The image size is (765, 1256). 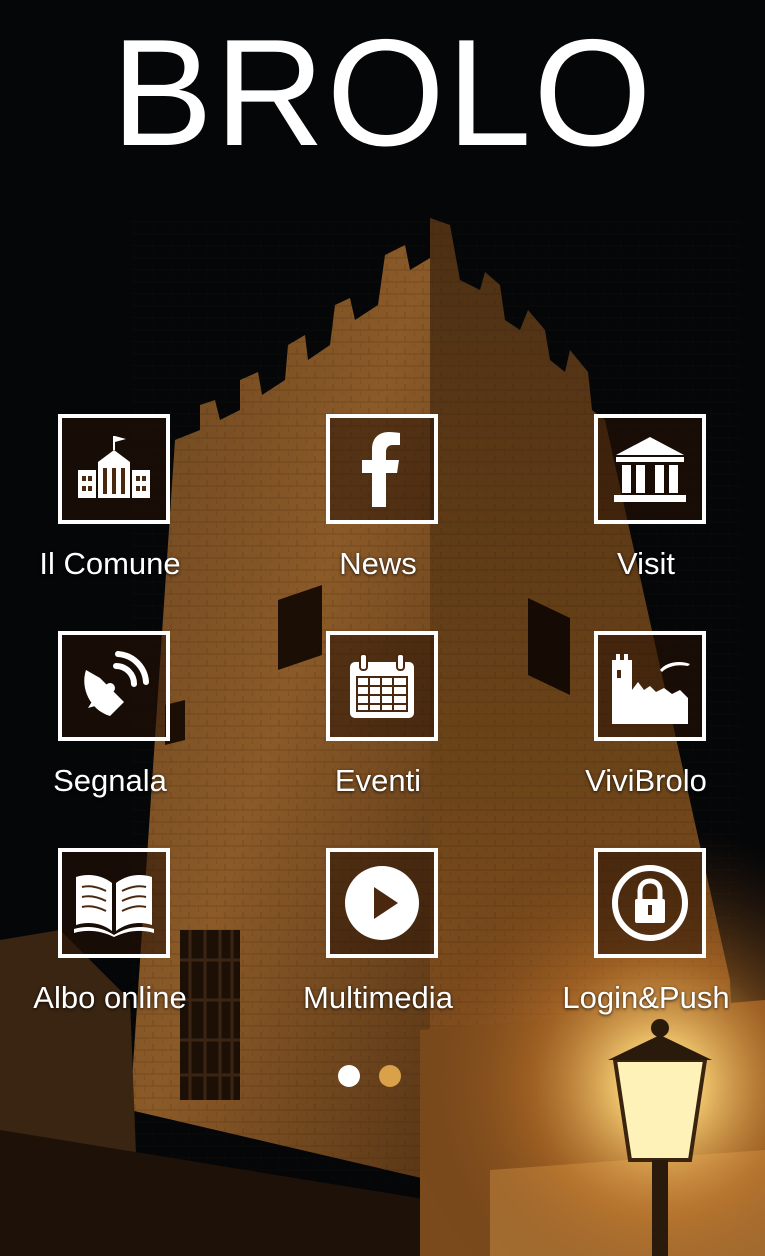 I want to click on facebook-icon, so click(x=381, y=469).